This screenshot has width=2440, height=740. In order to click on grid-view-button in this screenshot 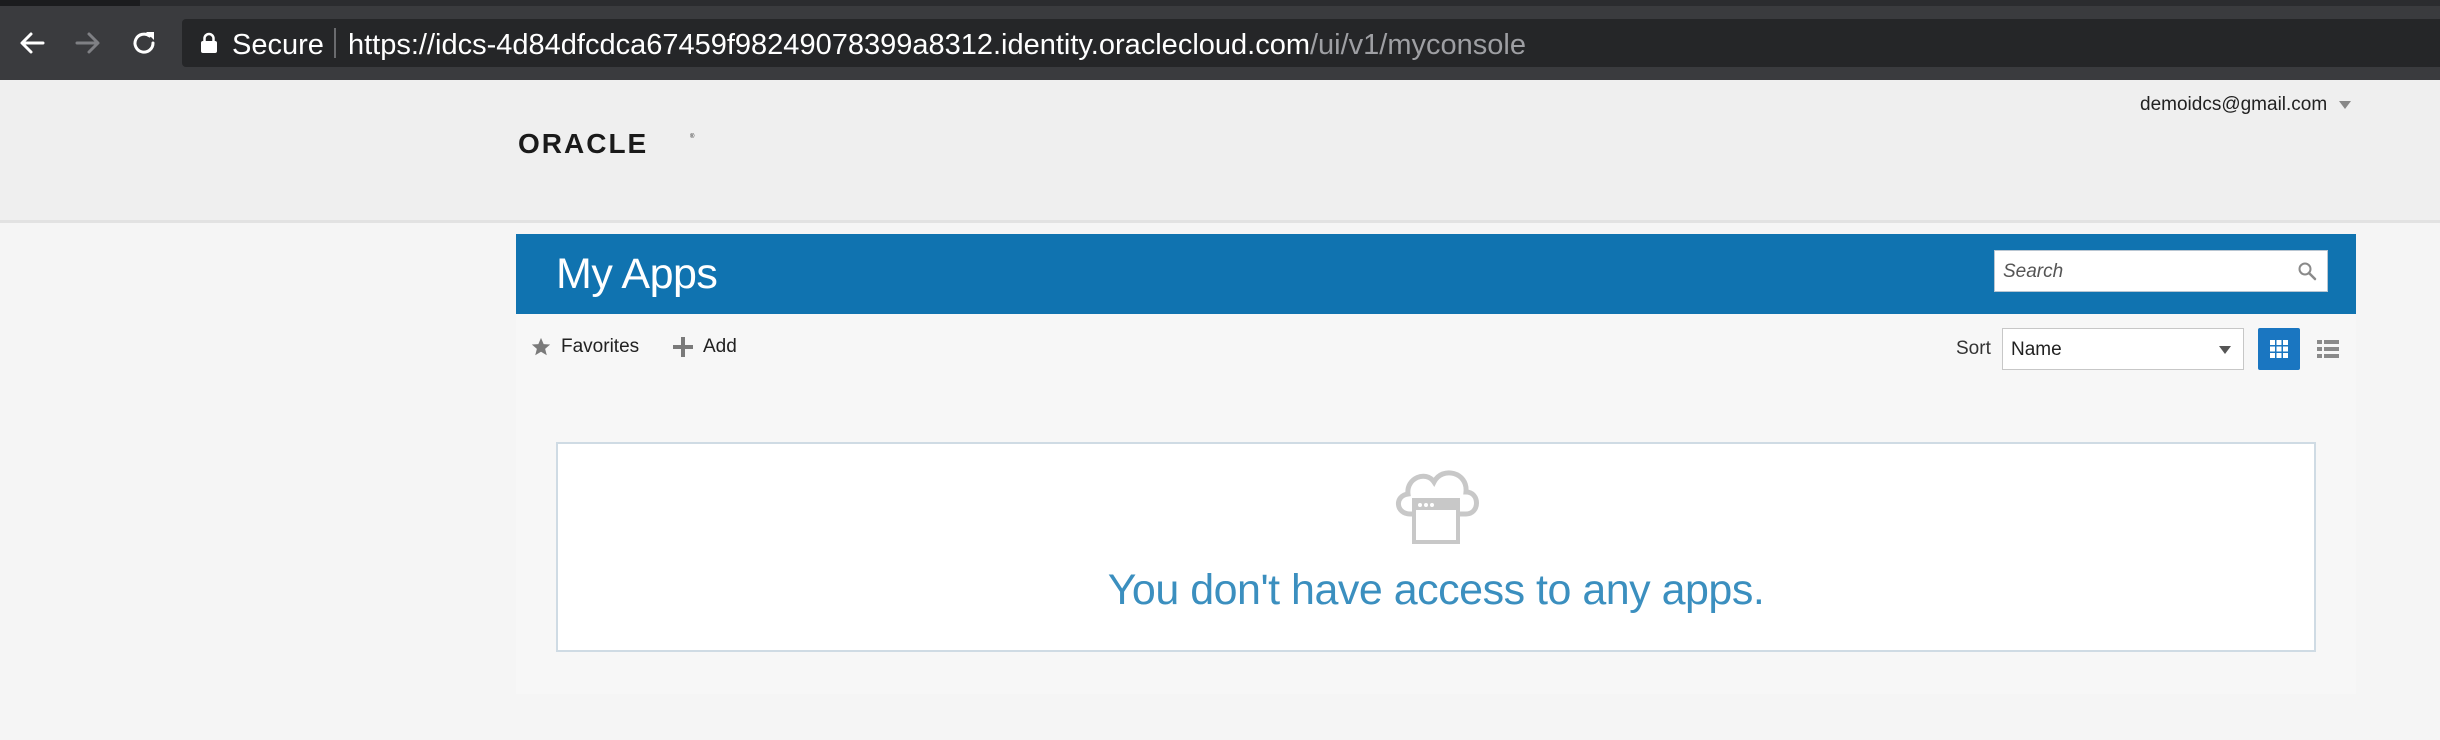, I will do `click(2279, 349)`.